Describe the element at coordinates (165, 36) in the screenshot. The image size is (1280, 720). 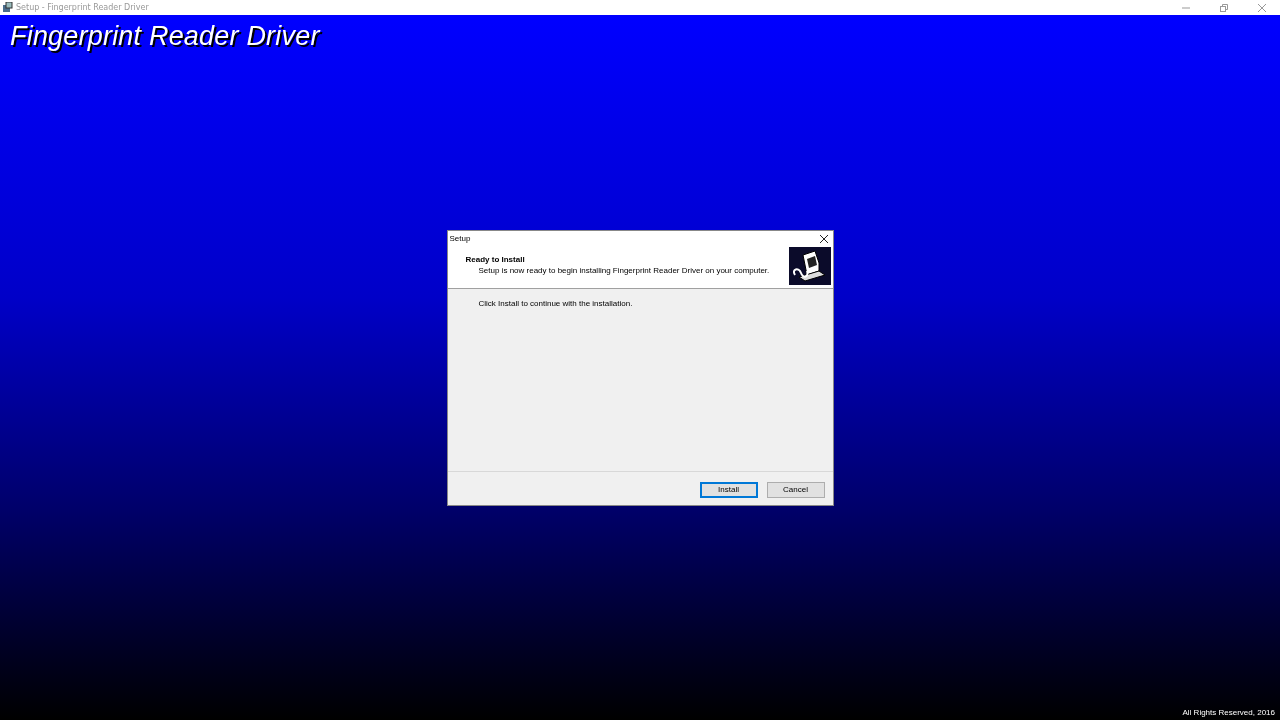
I see `banner-title: Fingerprint Reader Driver` at that location.